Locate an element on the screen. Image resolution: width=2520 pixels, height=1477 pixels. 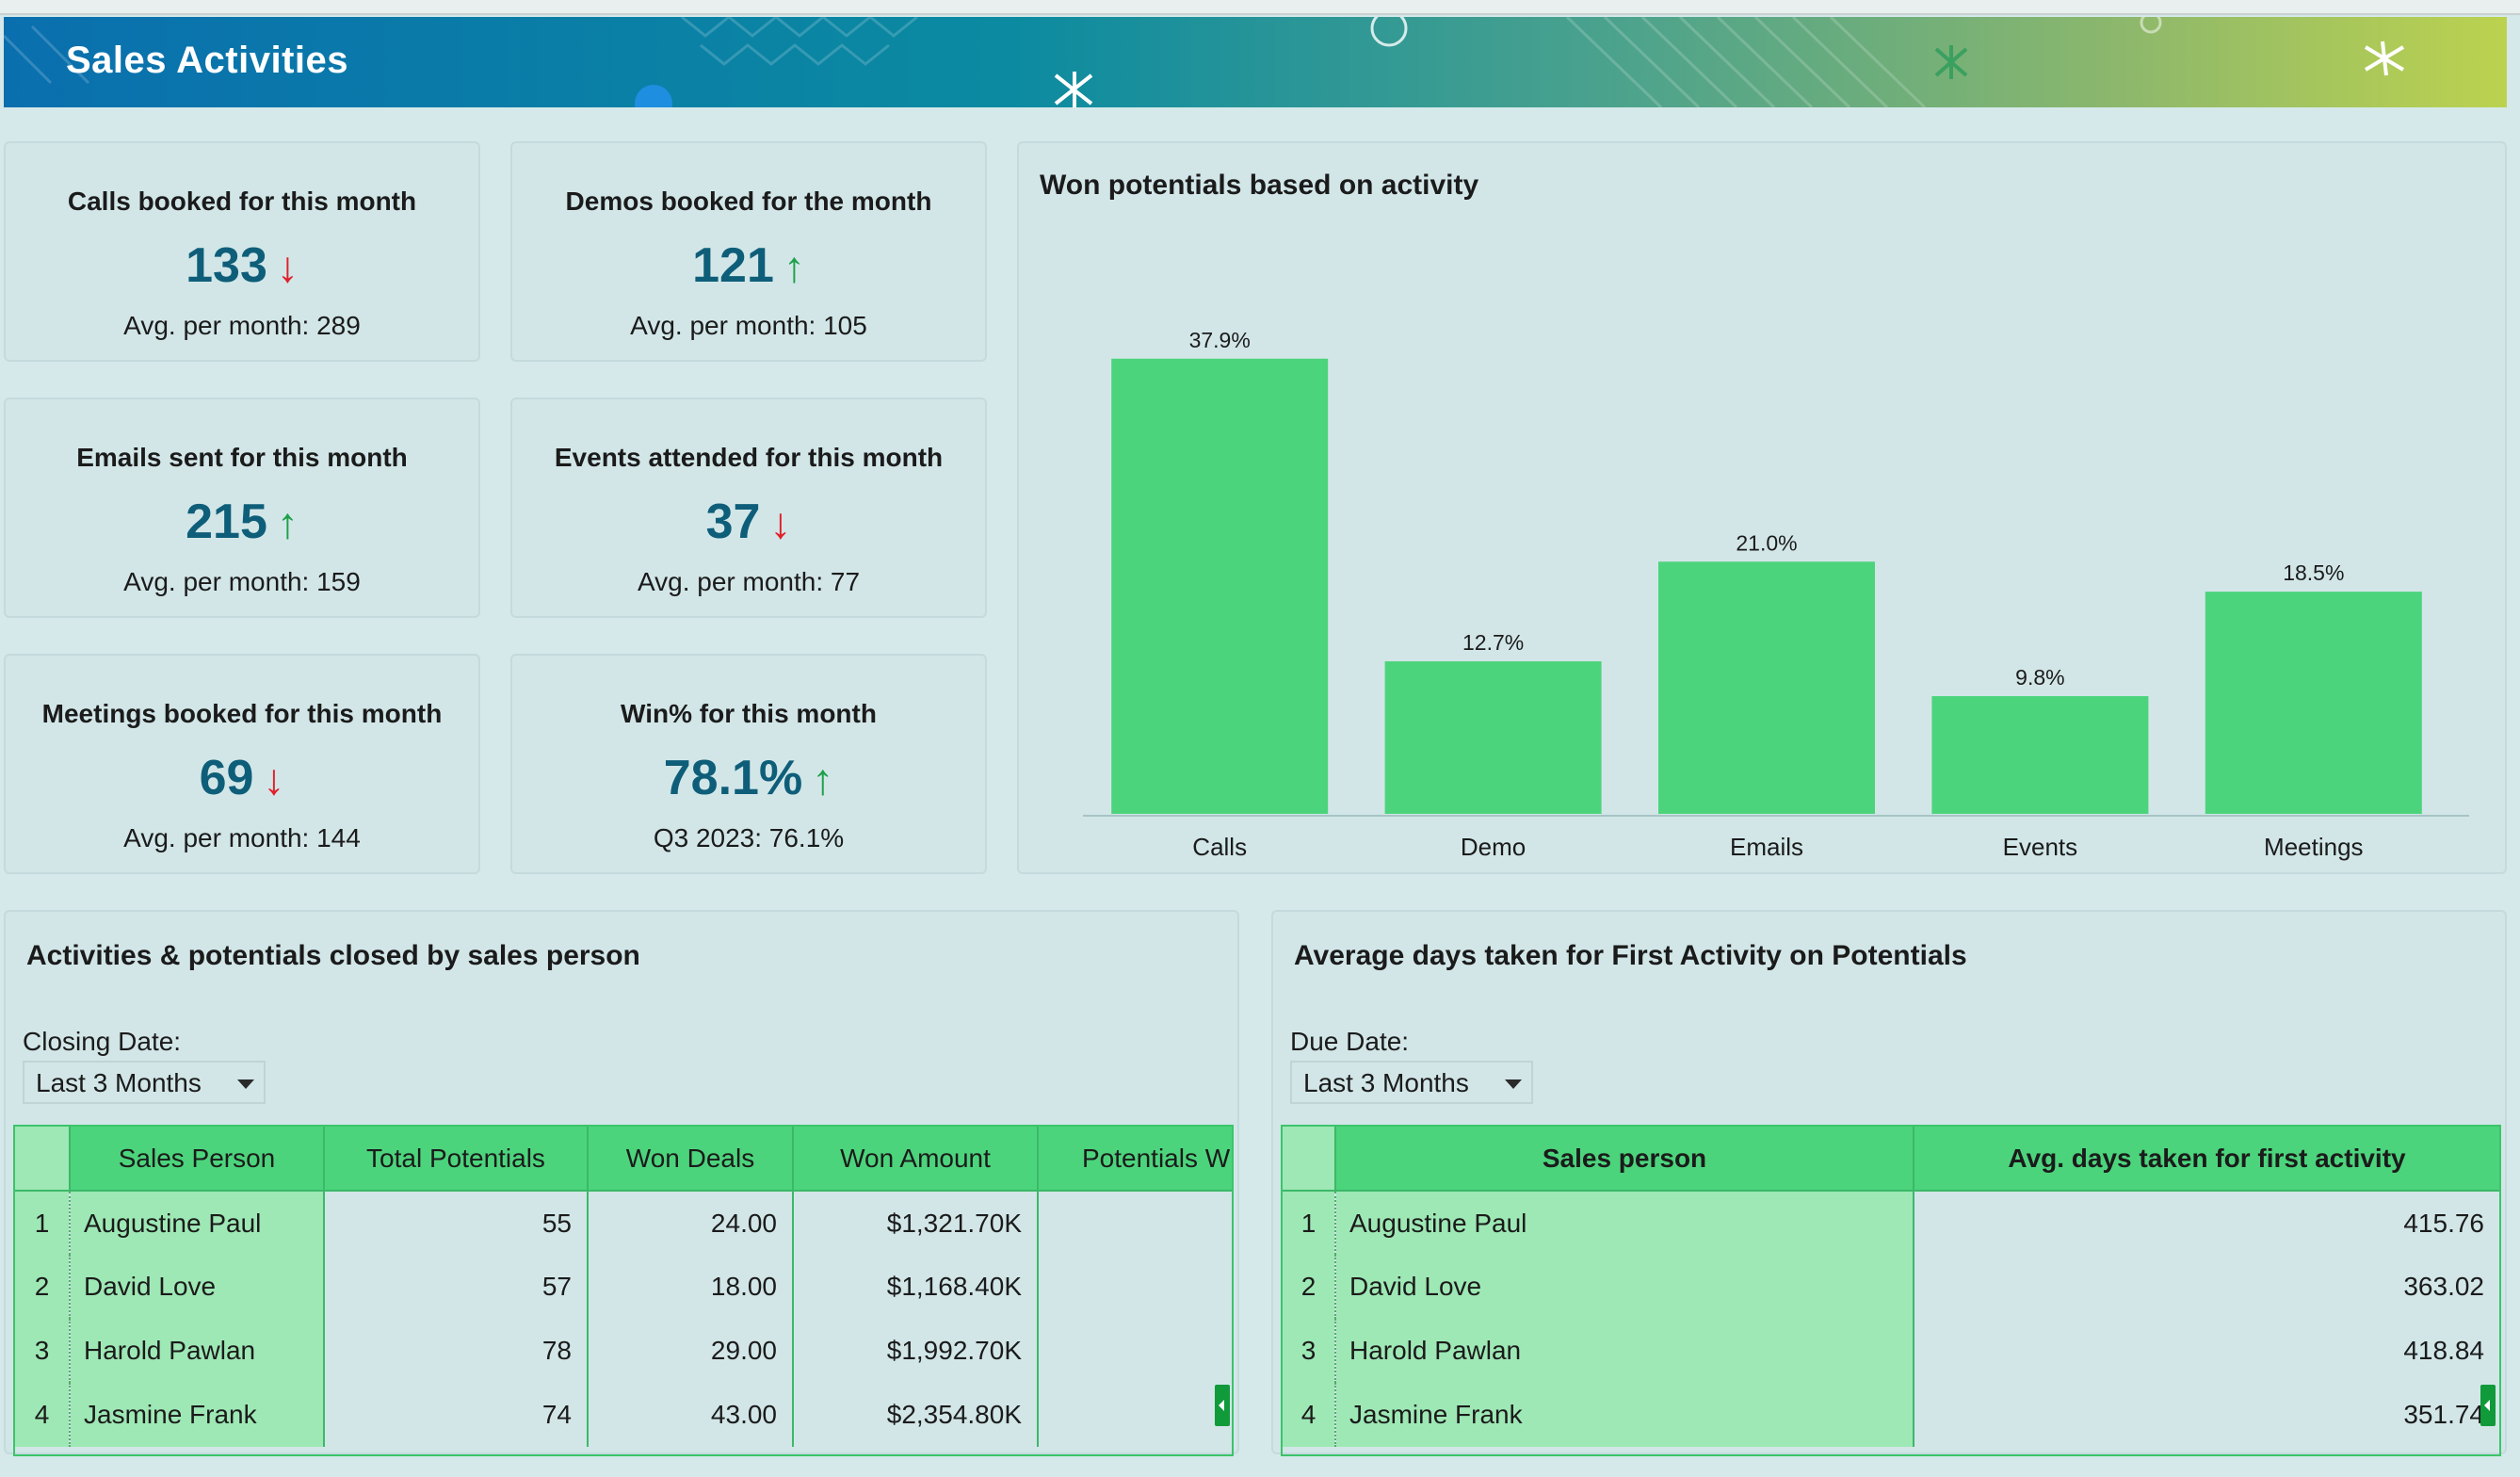
x-tick-label: Meetings is located at coordinates (2314, 847).